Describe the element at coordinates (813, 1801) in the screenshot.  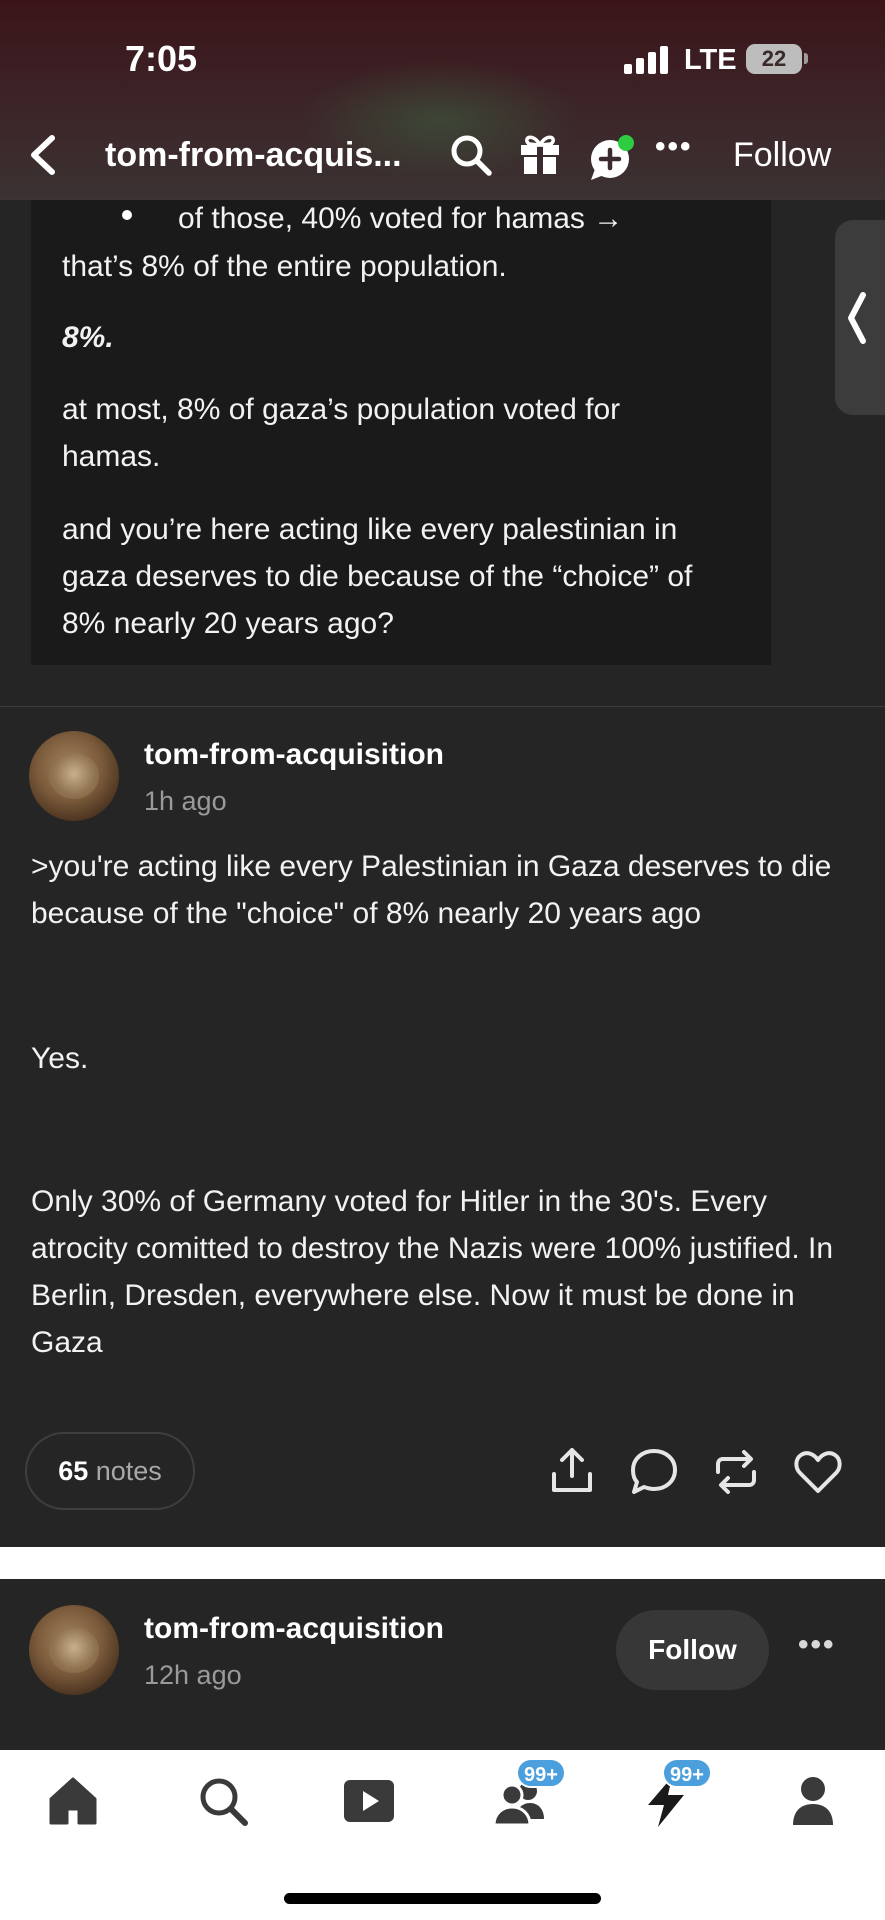
I see `account-icon` at that location.